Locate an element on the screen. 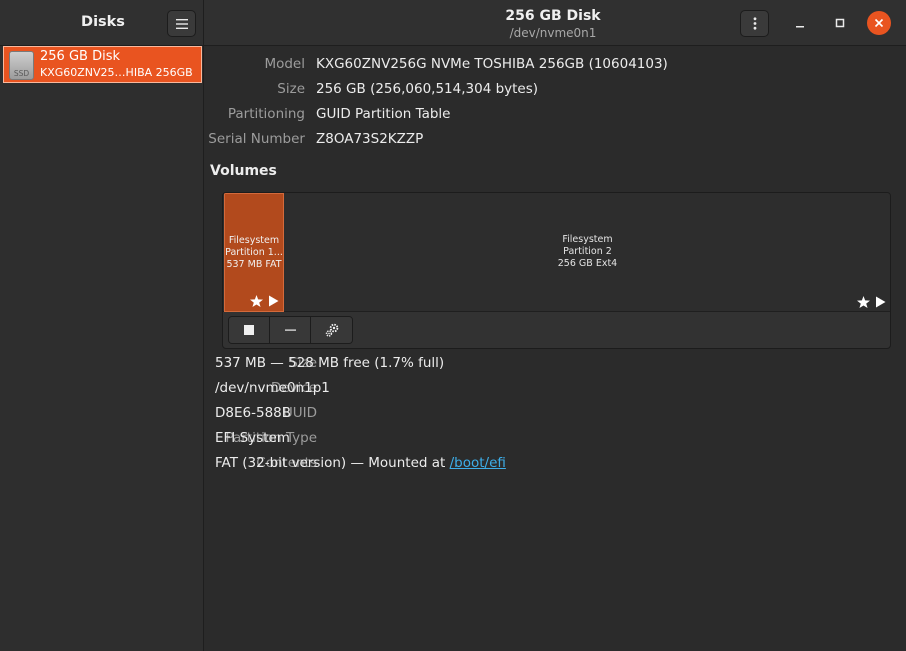 The image size is (906, 651). close-button is located at coordinates (879, 23).